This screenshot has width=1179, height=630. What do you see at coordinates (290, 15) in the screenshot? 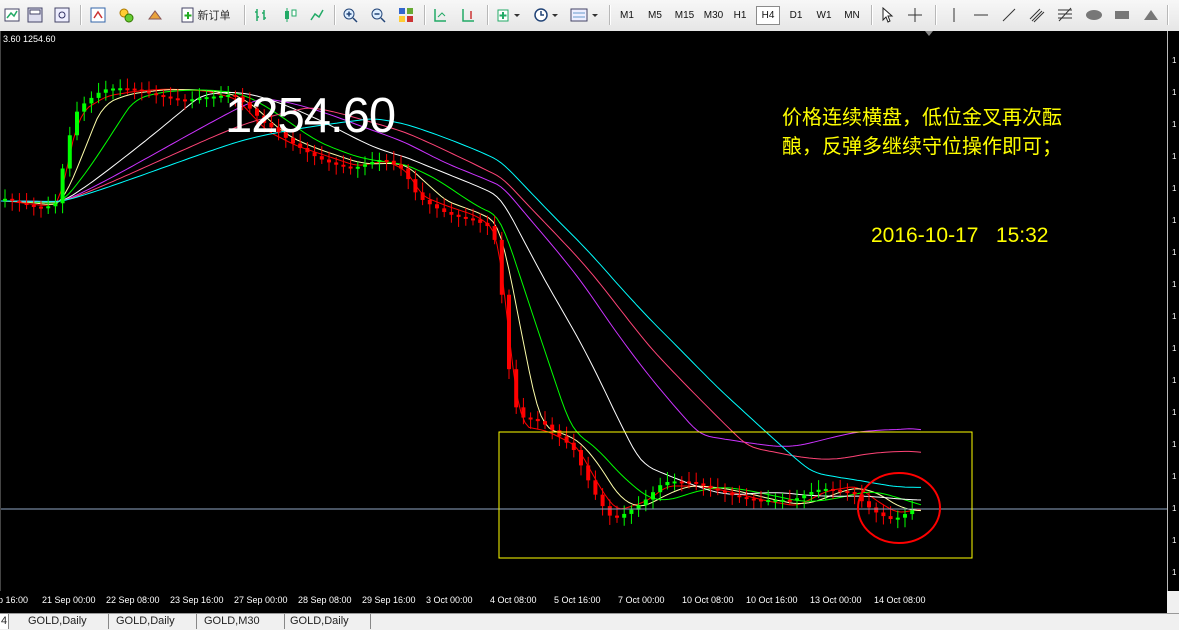
I see `candlestick-chart-icon` at bounding box center [290, 15].